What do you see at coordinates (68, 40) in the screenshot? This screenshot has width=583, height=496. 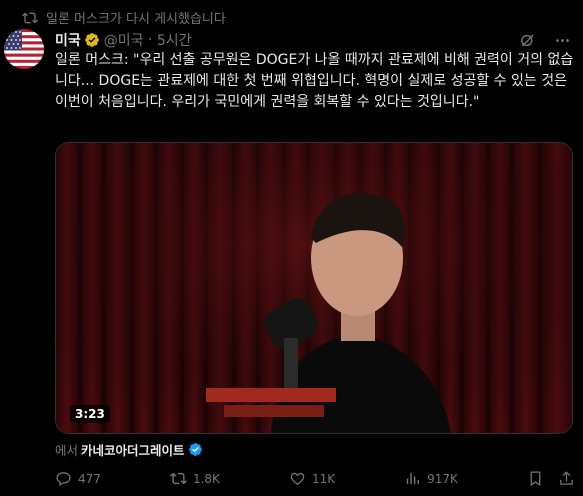 I see `author-name: 미국` at bounding box center [68, 40].